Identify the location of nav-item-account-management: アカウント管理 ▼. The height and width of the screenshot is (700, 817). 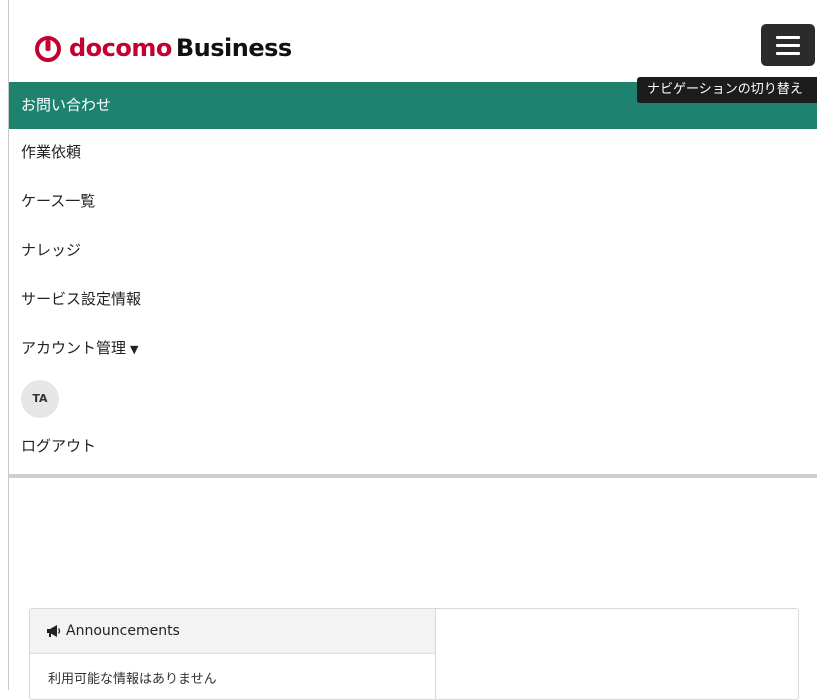
(413, 349).